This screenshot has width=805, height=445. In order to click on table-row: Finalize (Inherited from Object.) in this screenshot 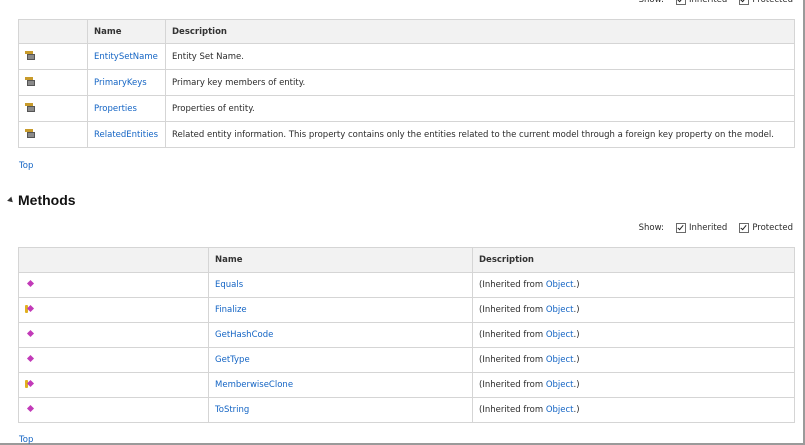, I will do `click(406, 310)`.